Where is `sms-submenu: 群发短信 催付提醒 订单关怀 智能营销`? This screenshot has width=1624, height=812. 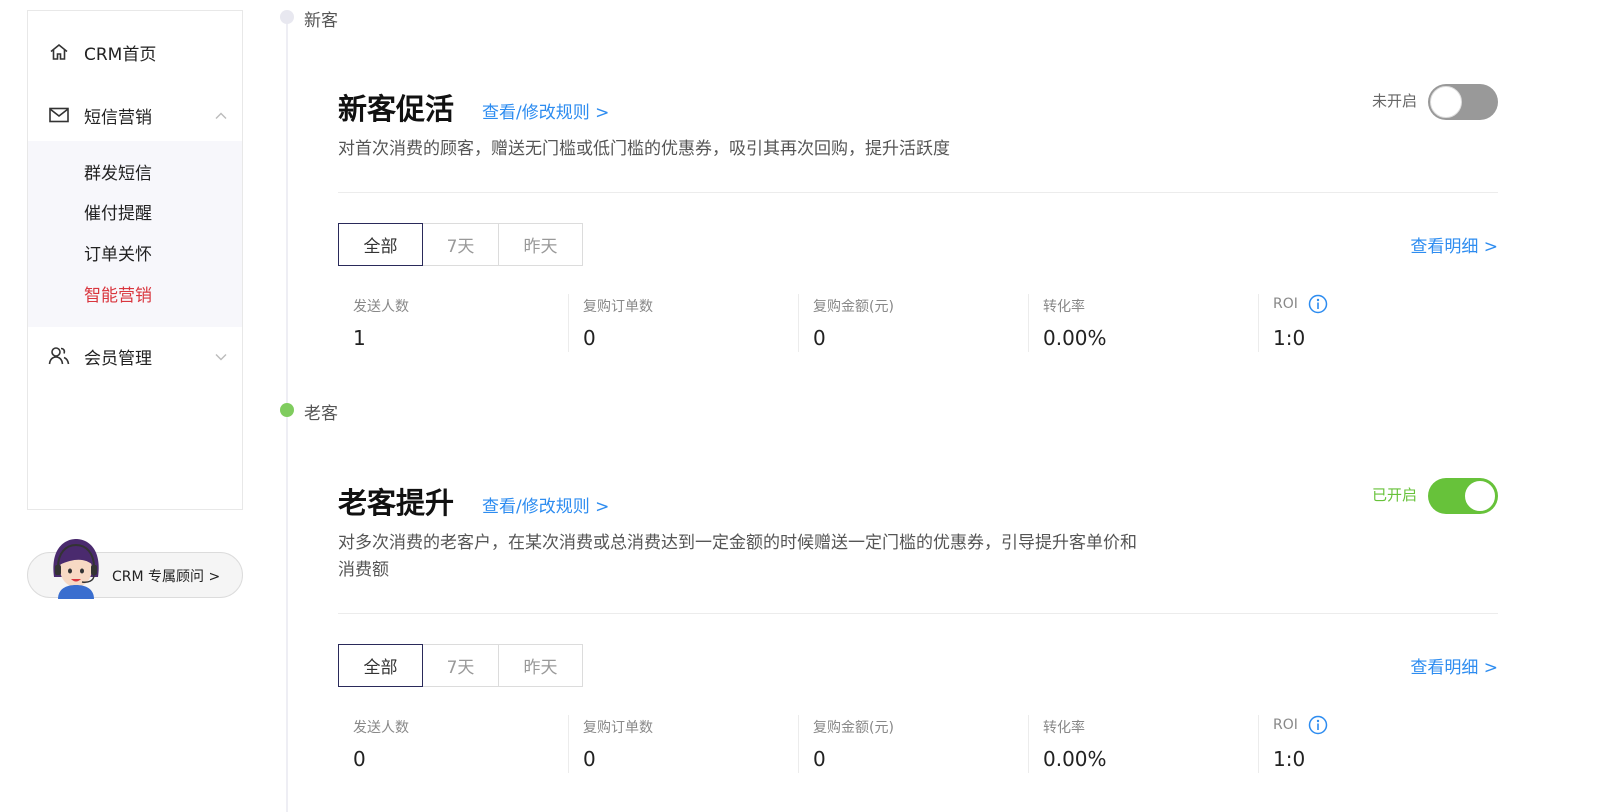 sms-submenu: 群发短信 催付提醒 订单关怀 智能营销 is located at coordinates (135, 234).